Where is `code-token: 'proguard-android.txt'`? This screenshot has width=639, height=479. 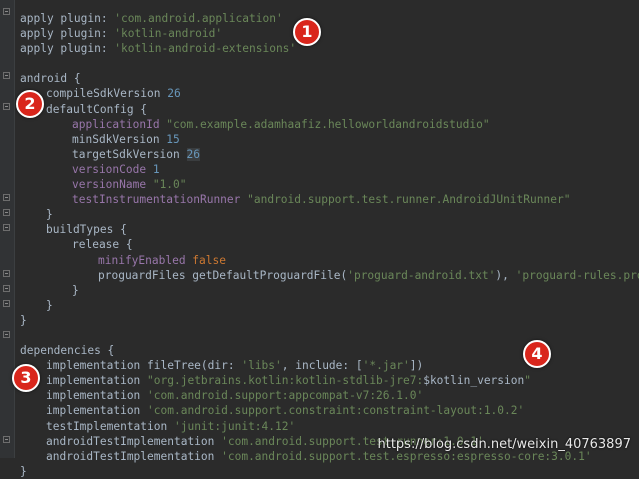 code-token: 'proguard-android.txt' is located at coordinates (421, 275).